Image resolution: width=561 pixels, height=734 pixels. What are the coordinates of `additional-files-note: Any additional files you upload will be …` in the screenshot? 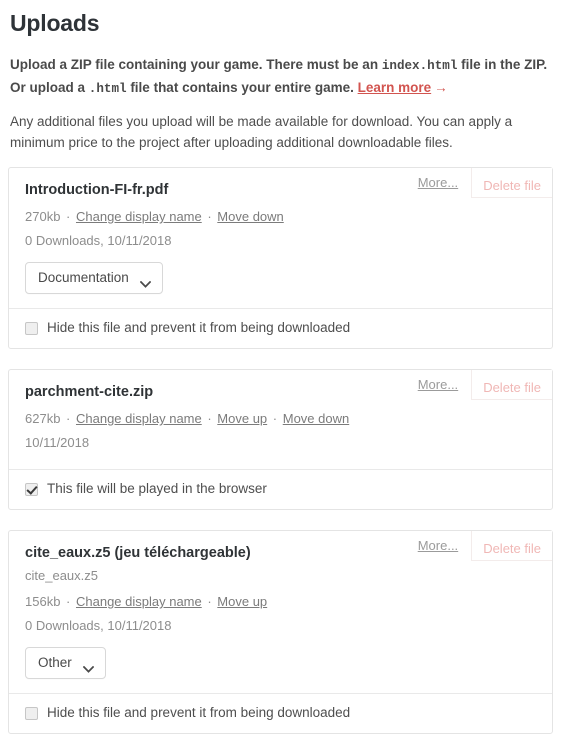 It's located at (261, 132).